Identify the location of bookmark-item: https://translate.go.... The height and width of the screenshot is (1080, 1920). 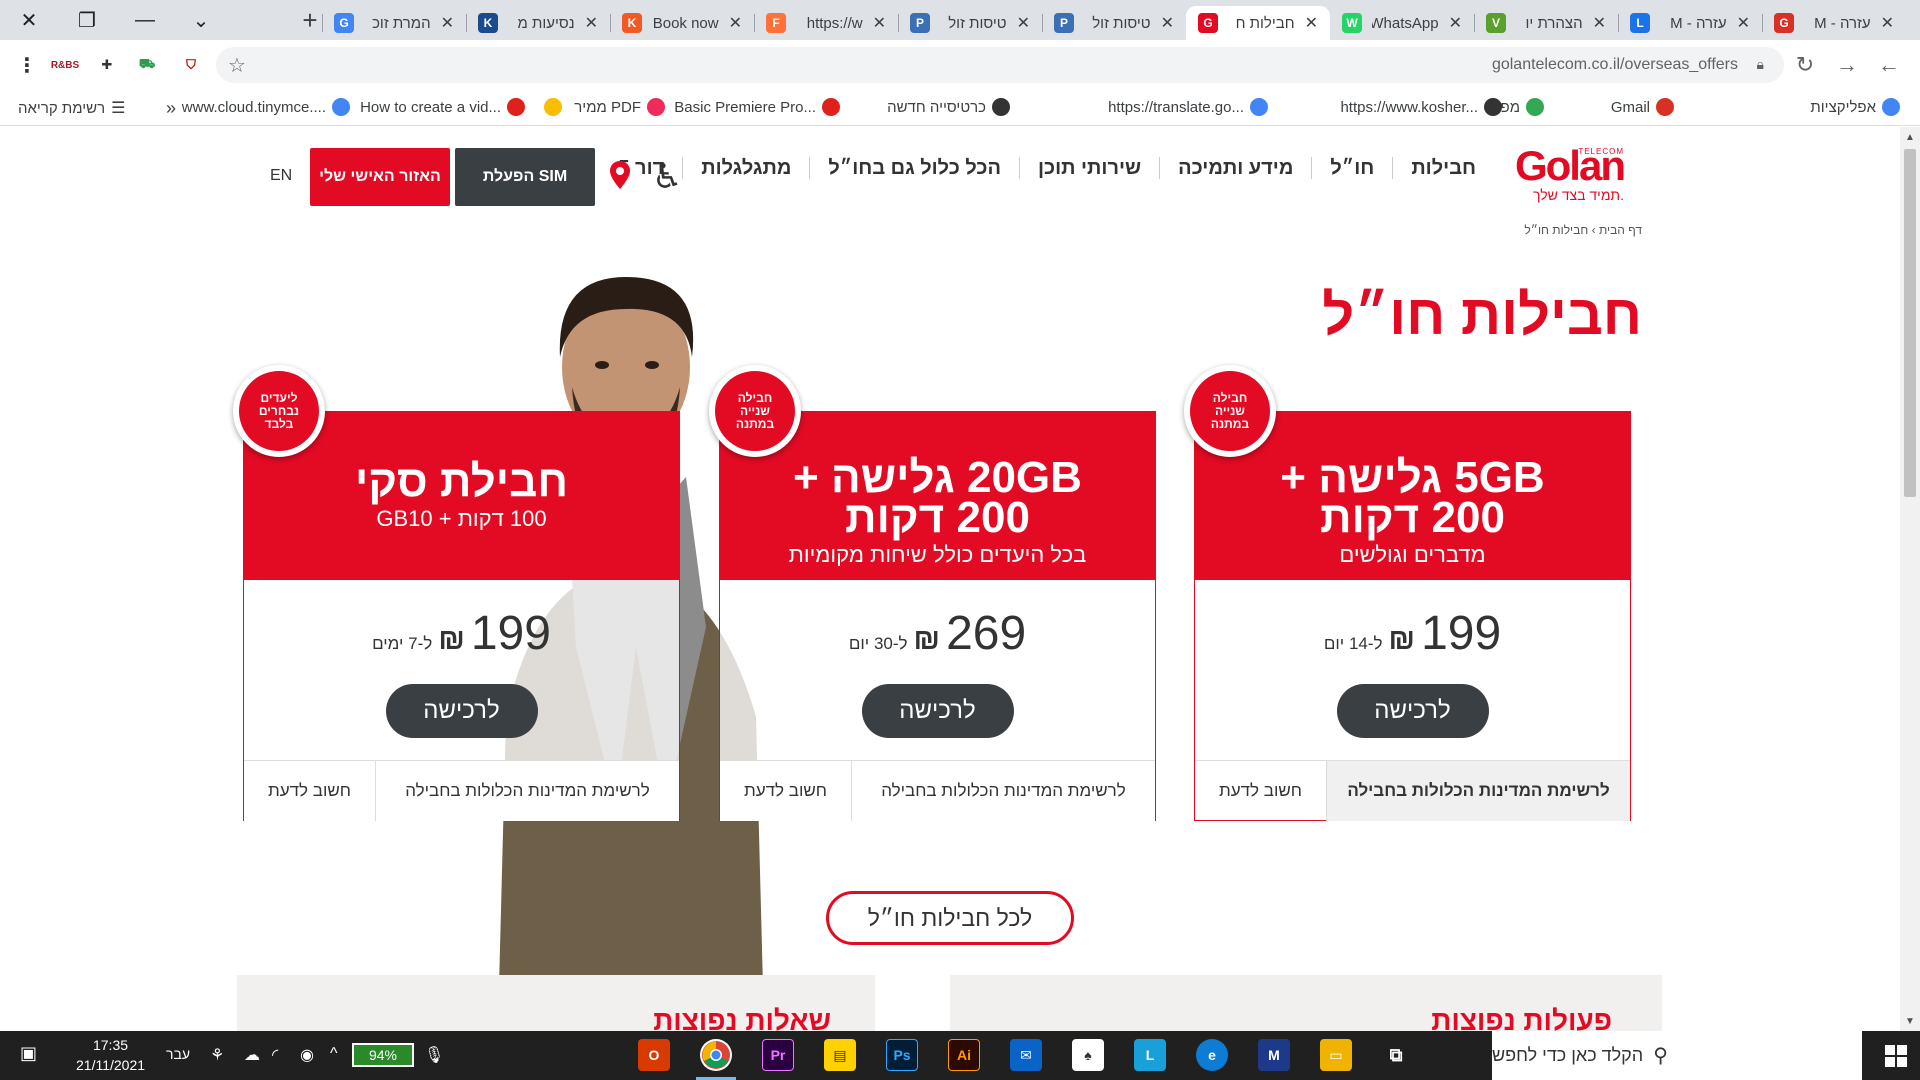
(1188, 107).